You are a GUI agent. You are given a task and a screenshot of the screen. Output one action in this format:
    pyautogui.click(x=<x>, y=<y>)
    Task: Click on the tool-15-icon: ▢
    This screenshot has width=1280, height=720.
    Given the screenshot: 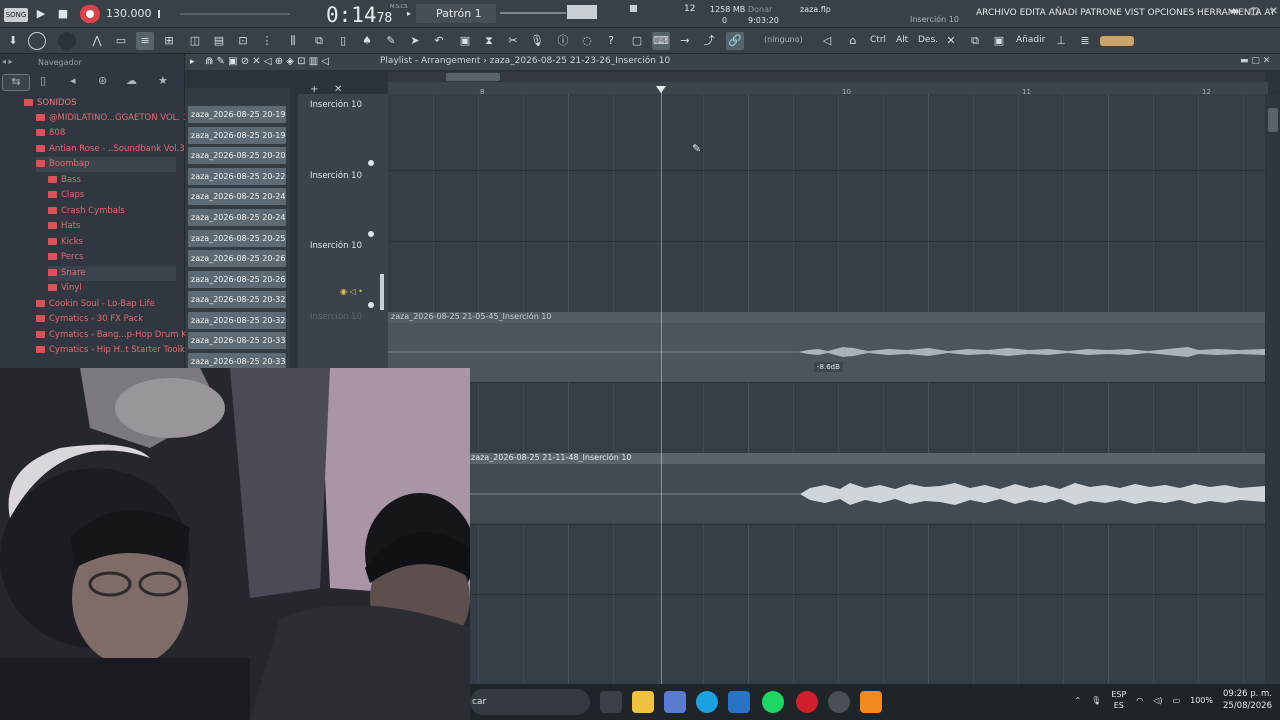 What is the action you would take?
    pyautogui.click(x=637, y=41)
    